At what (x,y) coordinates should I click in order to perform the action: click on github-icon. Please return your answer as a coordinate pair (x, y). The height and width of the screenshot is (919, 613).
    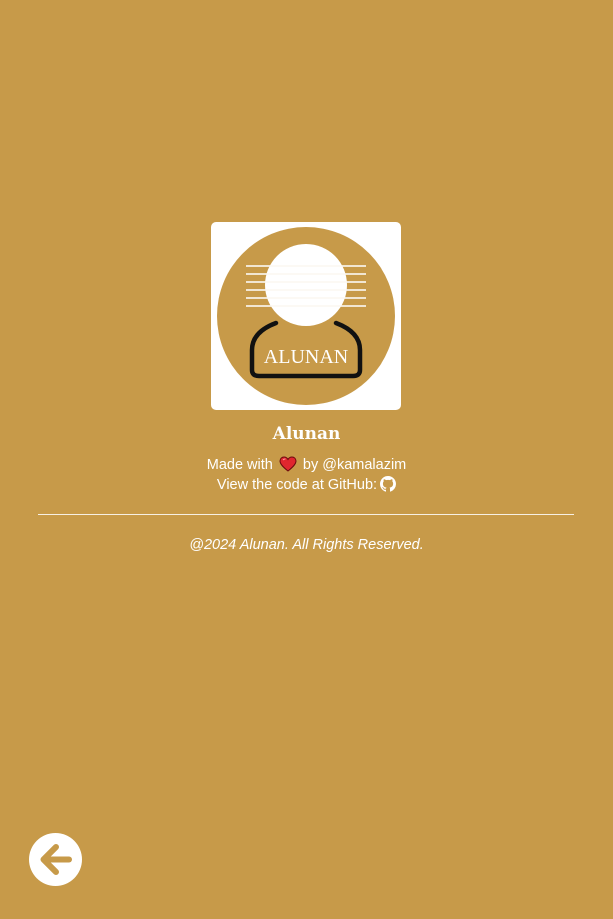
    Looking at the image, I should click on (388, 486).